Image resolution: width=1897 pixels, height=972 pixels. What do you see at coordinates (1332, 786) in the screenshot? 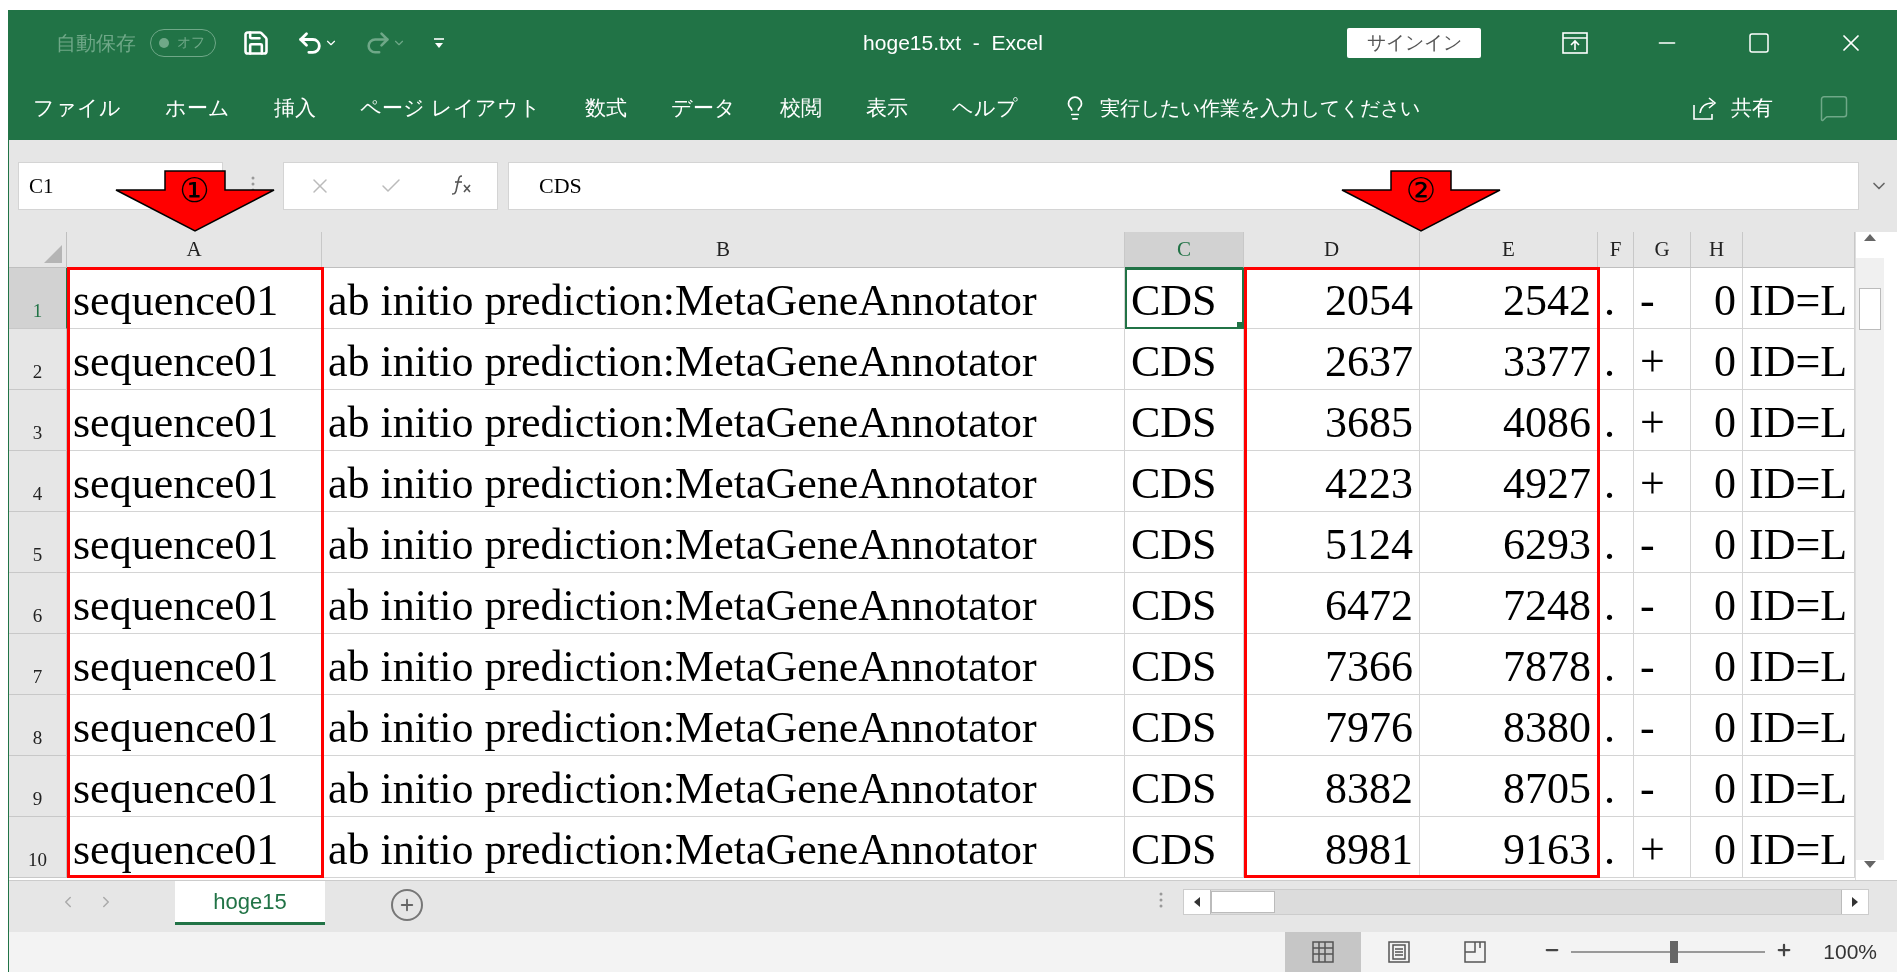
I see `table-cell: 8382` at bounding box center [1332, 786].